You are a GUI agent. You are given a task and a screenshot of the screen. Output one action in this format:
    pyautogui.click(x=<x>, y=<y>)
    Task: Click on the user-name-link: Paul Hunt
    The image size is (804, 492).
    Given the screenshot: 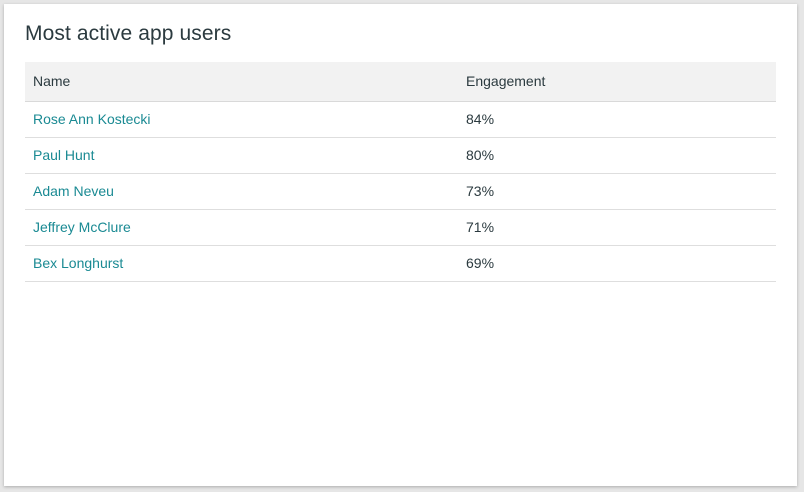 What is the action you would take?
    pyautogui.click(x=63, y=155)
    